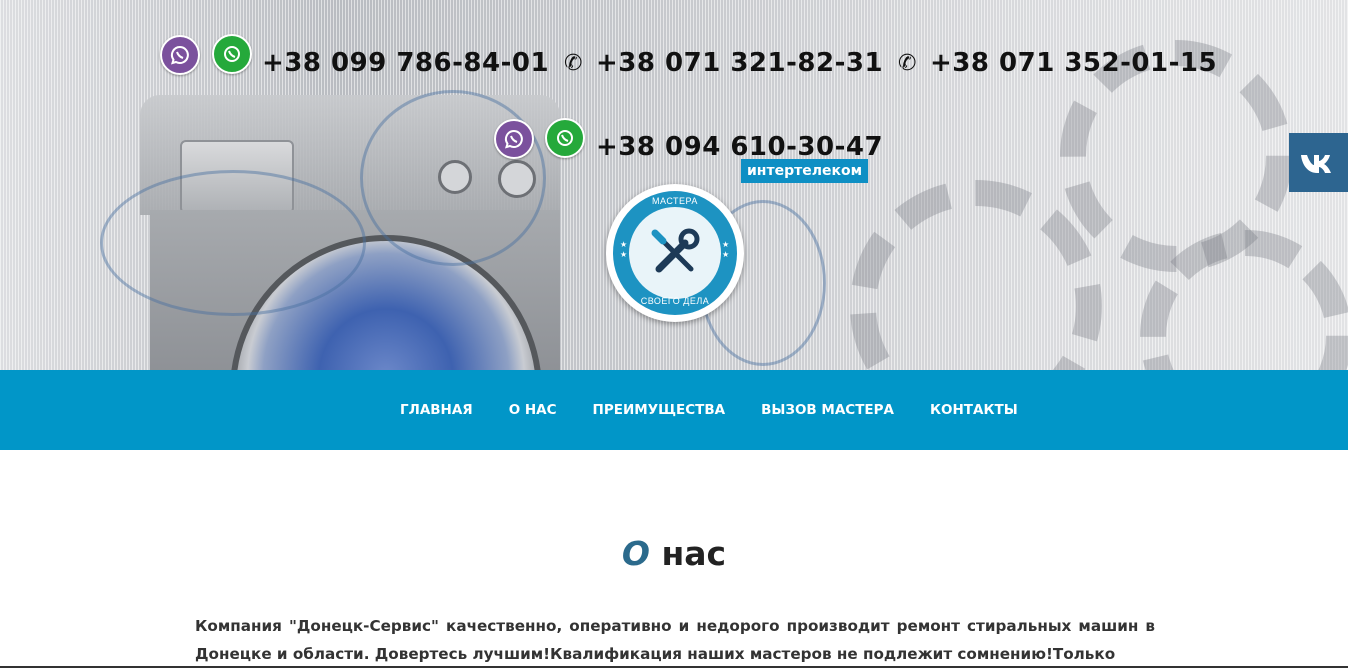 The image size is (1348, 668). Describe the element at coordinates (1073, 63) in the screenshot. I see `phone-number-3: +38 071 352-01-15` at that location.